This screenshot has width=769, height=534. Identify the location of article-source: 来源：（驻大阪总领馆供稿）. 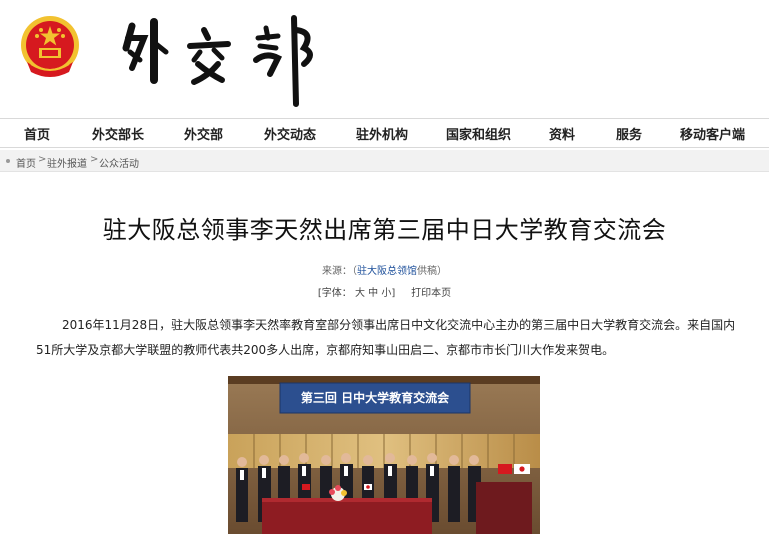
(384, 269).